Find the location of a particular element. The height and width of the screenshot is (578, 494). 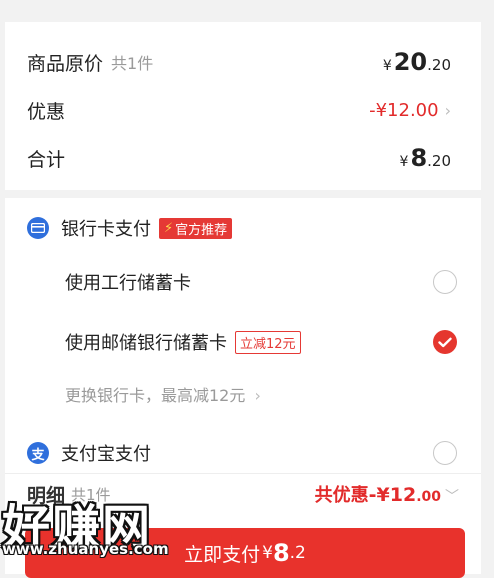

item-count: 共1件 is located at coordinates (132, 63).